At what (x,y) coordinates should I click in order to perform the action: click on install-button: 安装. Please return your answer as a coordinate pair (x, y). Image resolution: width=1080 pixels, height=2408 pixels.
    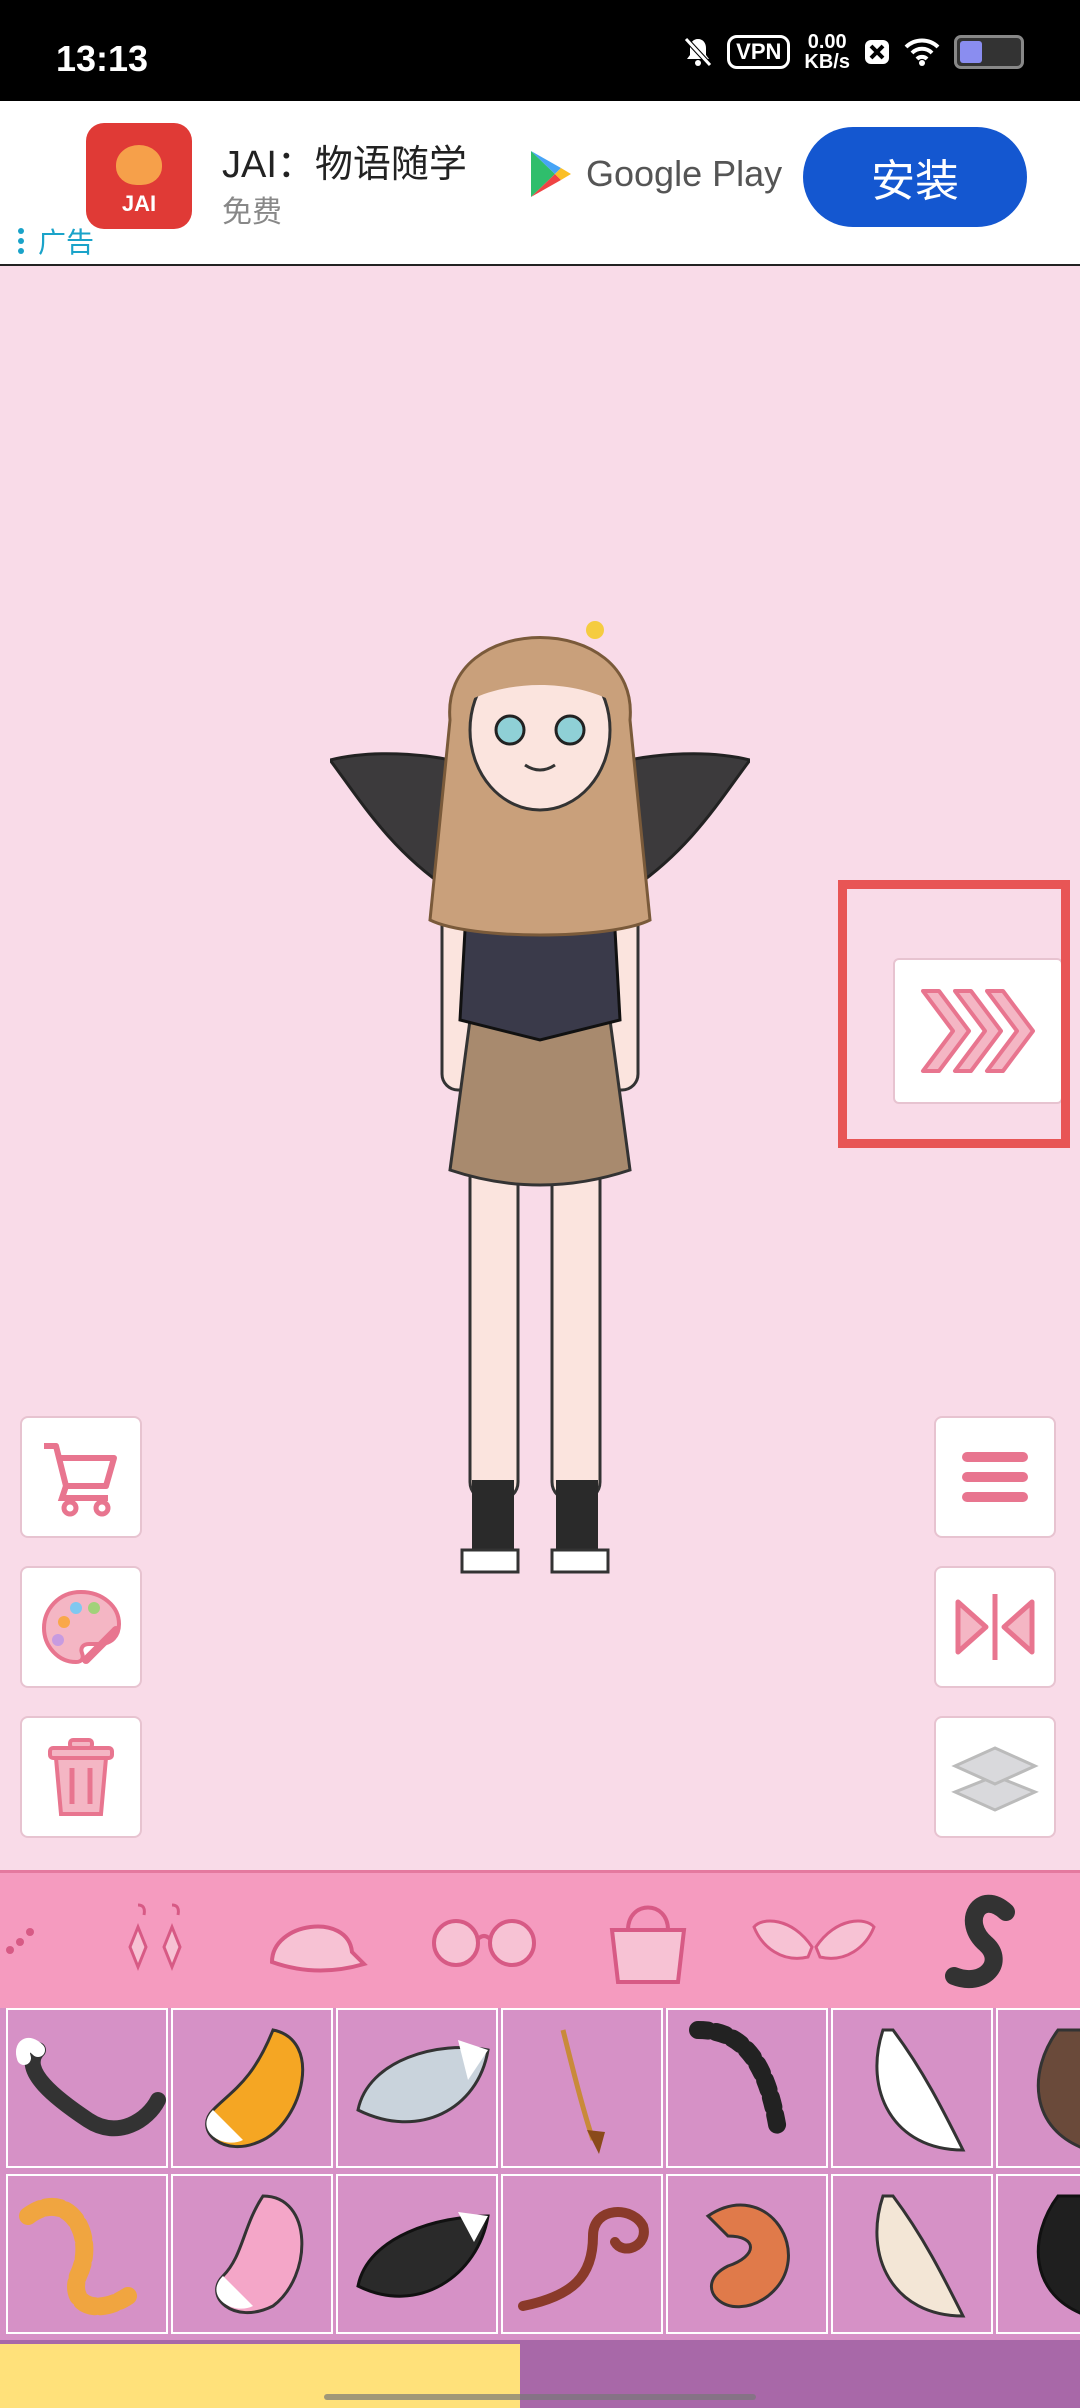
    Looking at the image, I should click on (915, 177).